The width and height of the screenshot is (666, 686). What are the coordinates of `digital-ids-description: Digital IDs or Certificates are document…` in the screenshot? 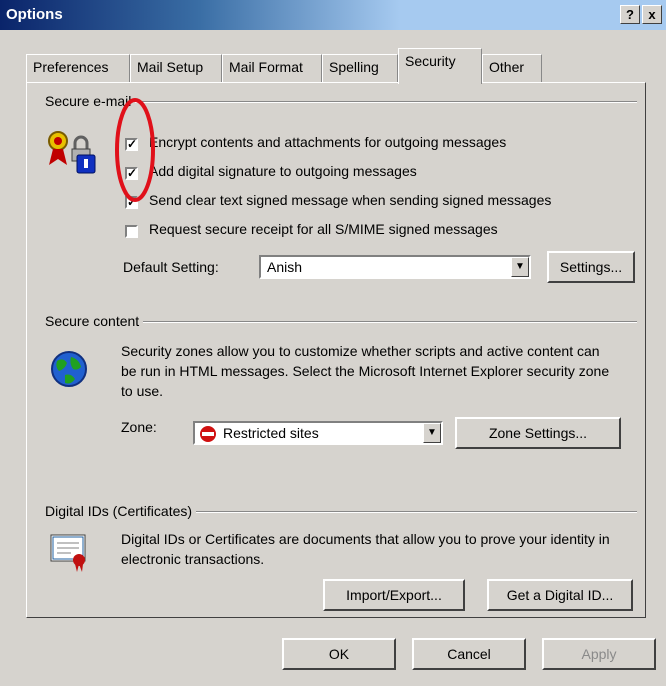 It's located at (365, 549).